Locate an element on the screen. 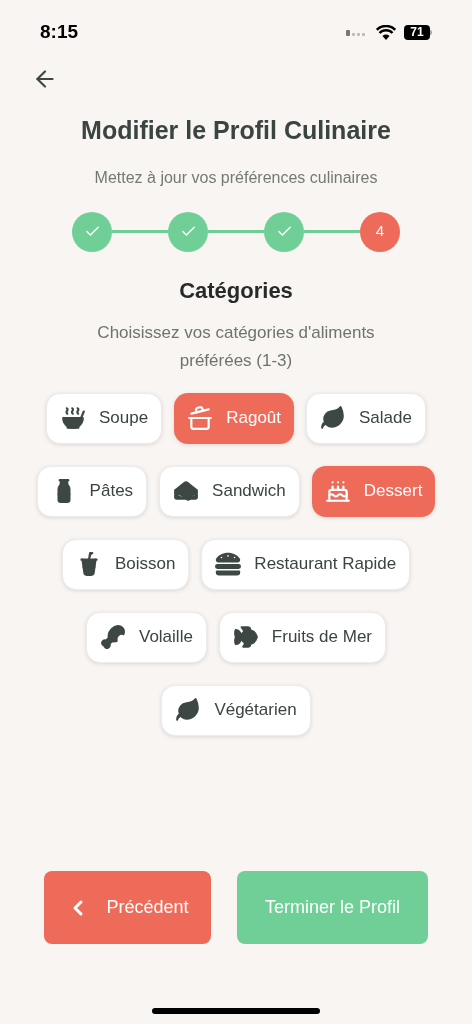 The width and height of the screenshot is (472, 1024). category-chip: Fruits de Mer is located at coordinates (302, 637).